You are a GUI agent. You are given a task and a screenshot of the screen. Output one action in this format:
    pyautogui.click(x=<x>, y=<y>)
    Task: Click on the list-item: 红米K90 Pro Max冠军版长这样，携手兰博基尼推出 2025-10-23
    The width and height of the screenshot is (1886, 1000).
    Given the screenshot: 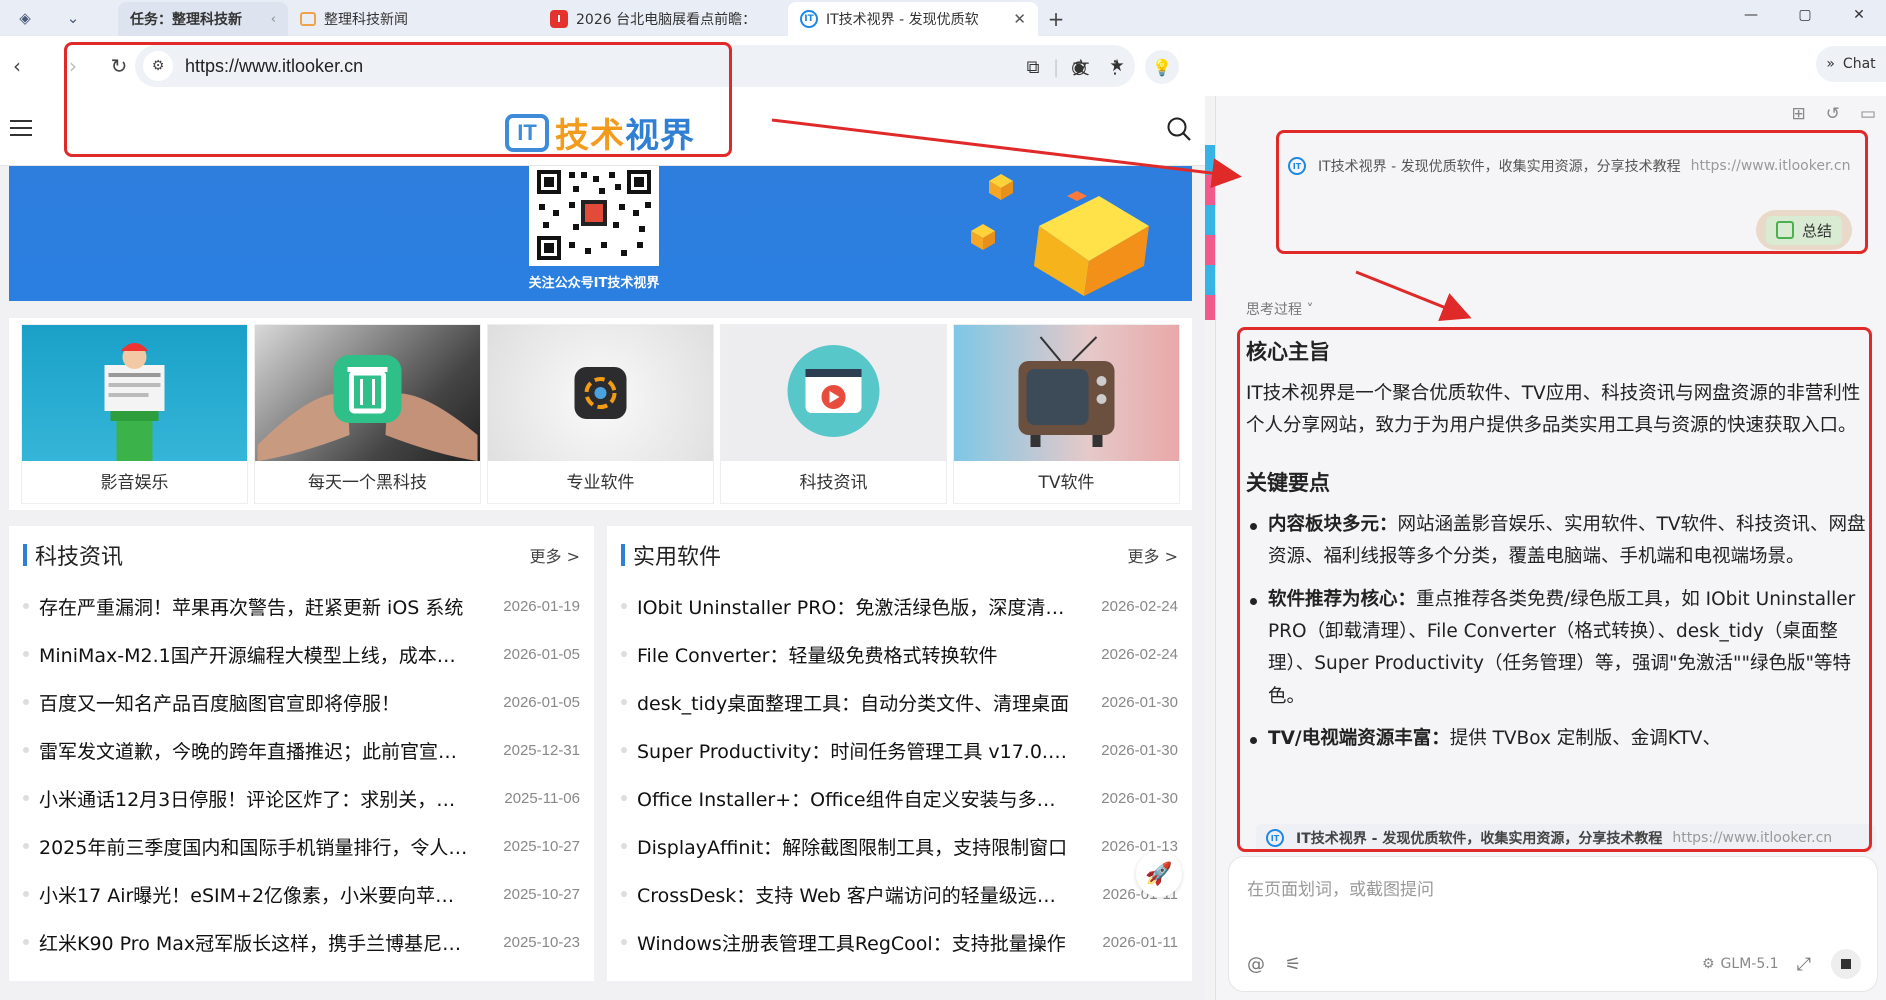 What is the action you would take?
    pyautogui.click(x=301, y=942)
    